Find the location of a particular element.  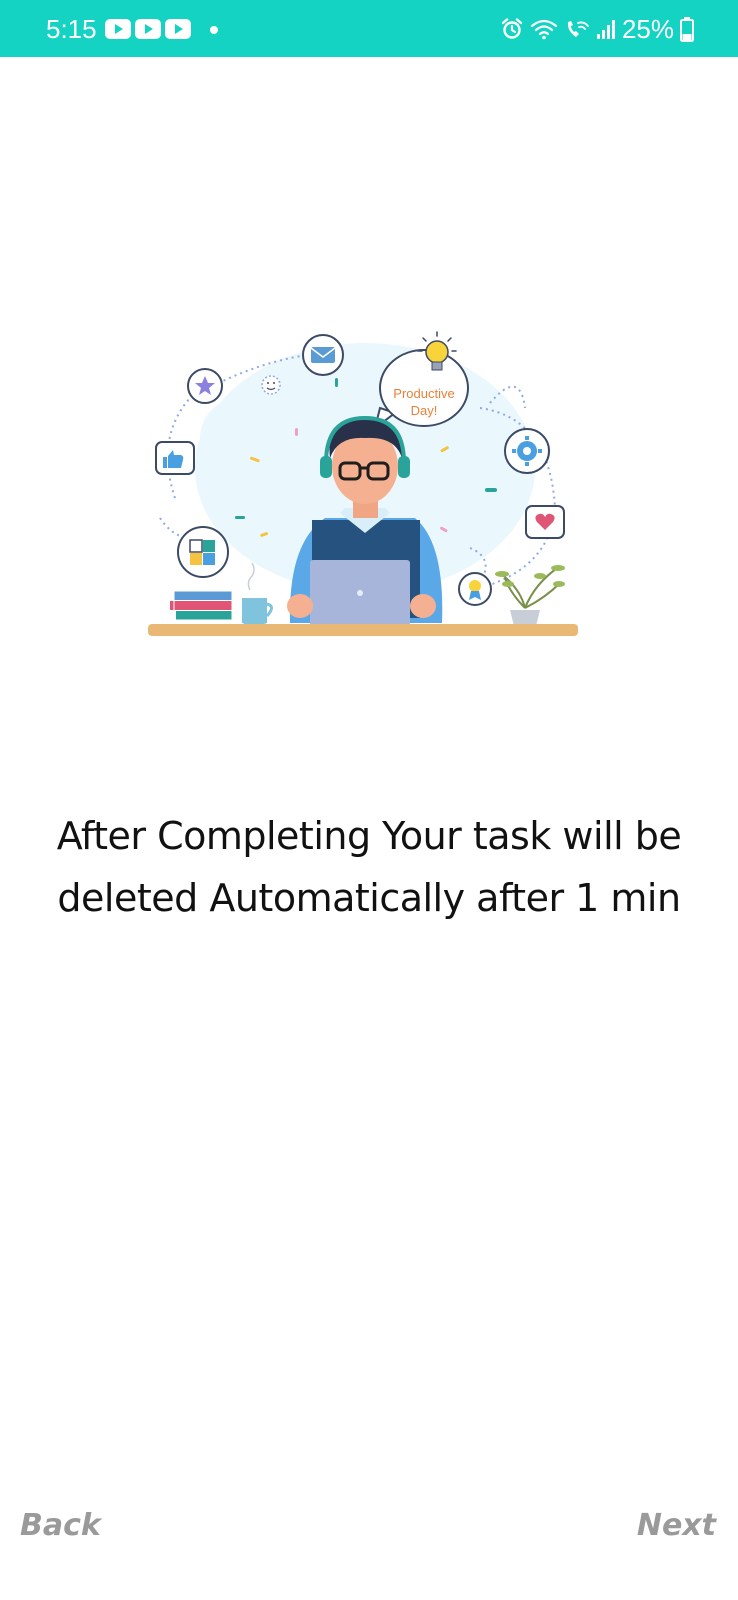

status-time: 5:15 is located at coordinates (71, 29).